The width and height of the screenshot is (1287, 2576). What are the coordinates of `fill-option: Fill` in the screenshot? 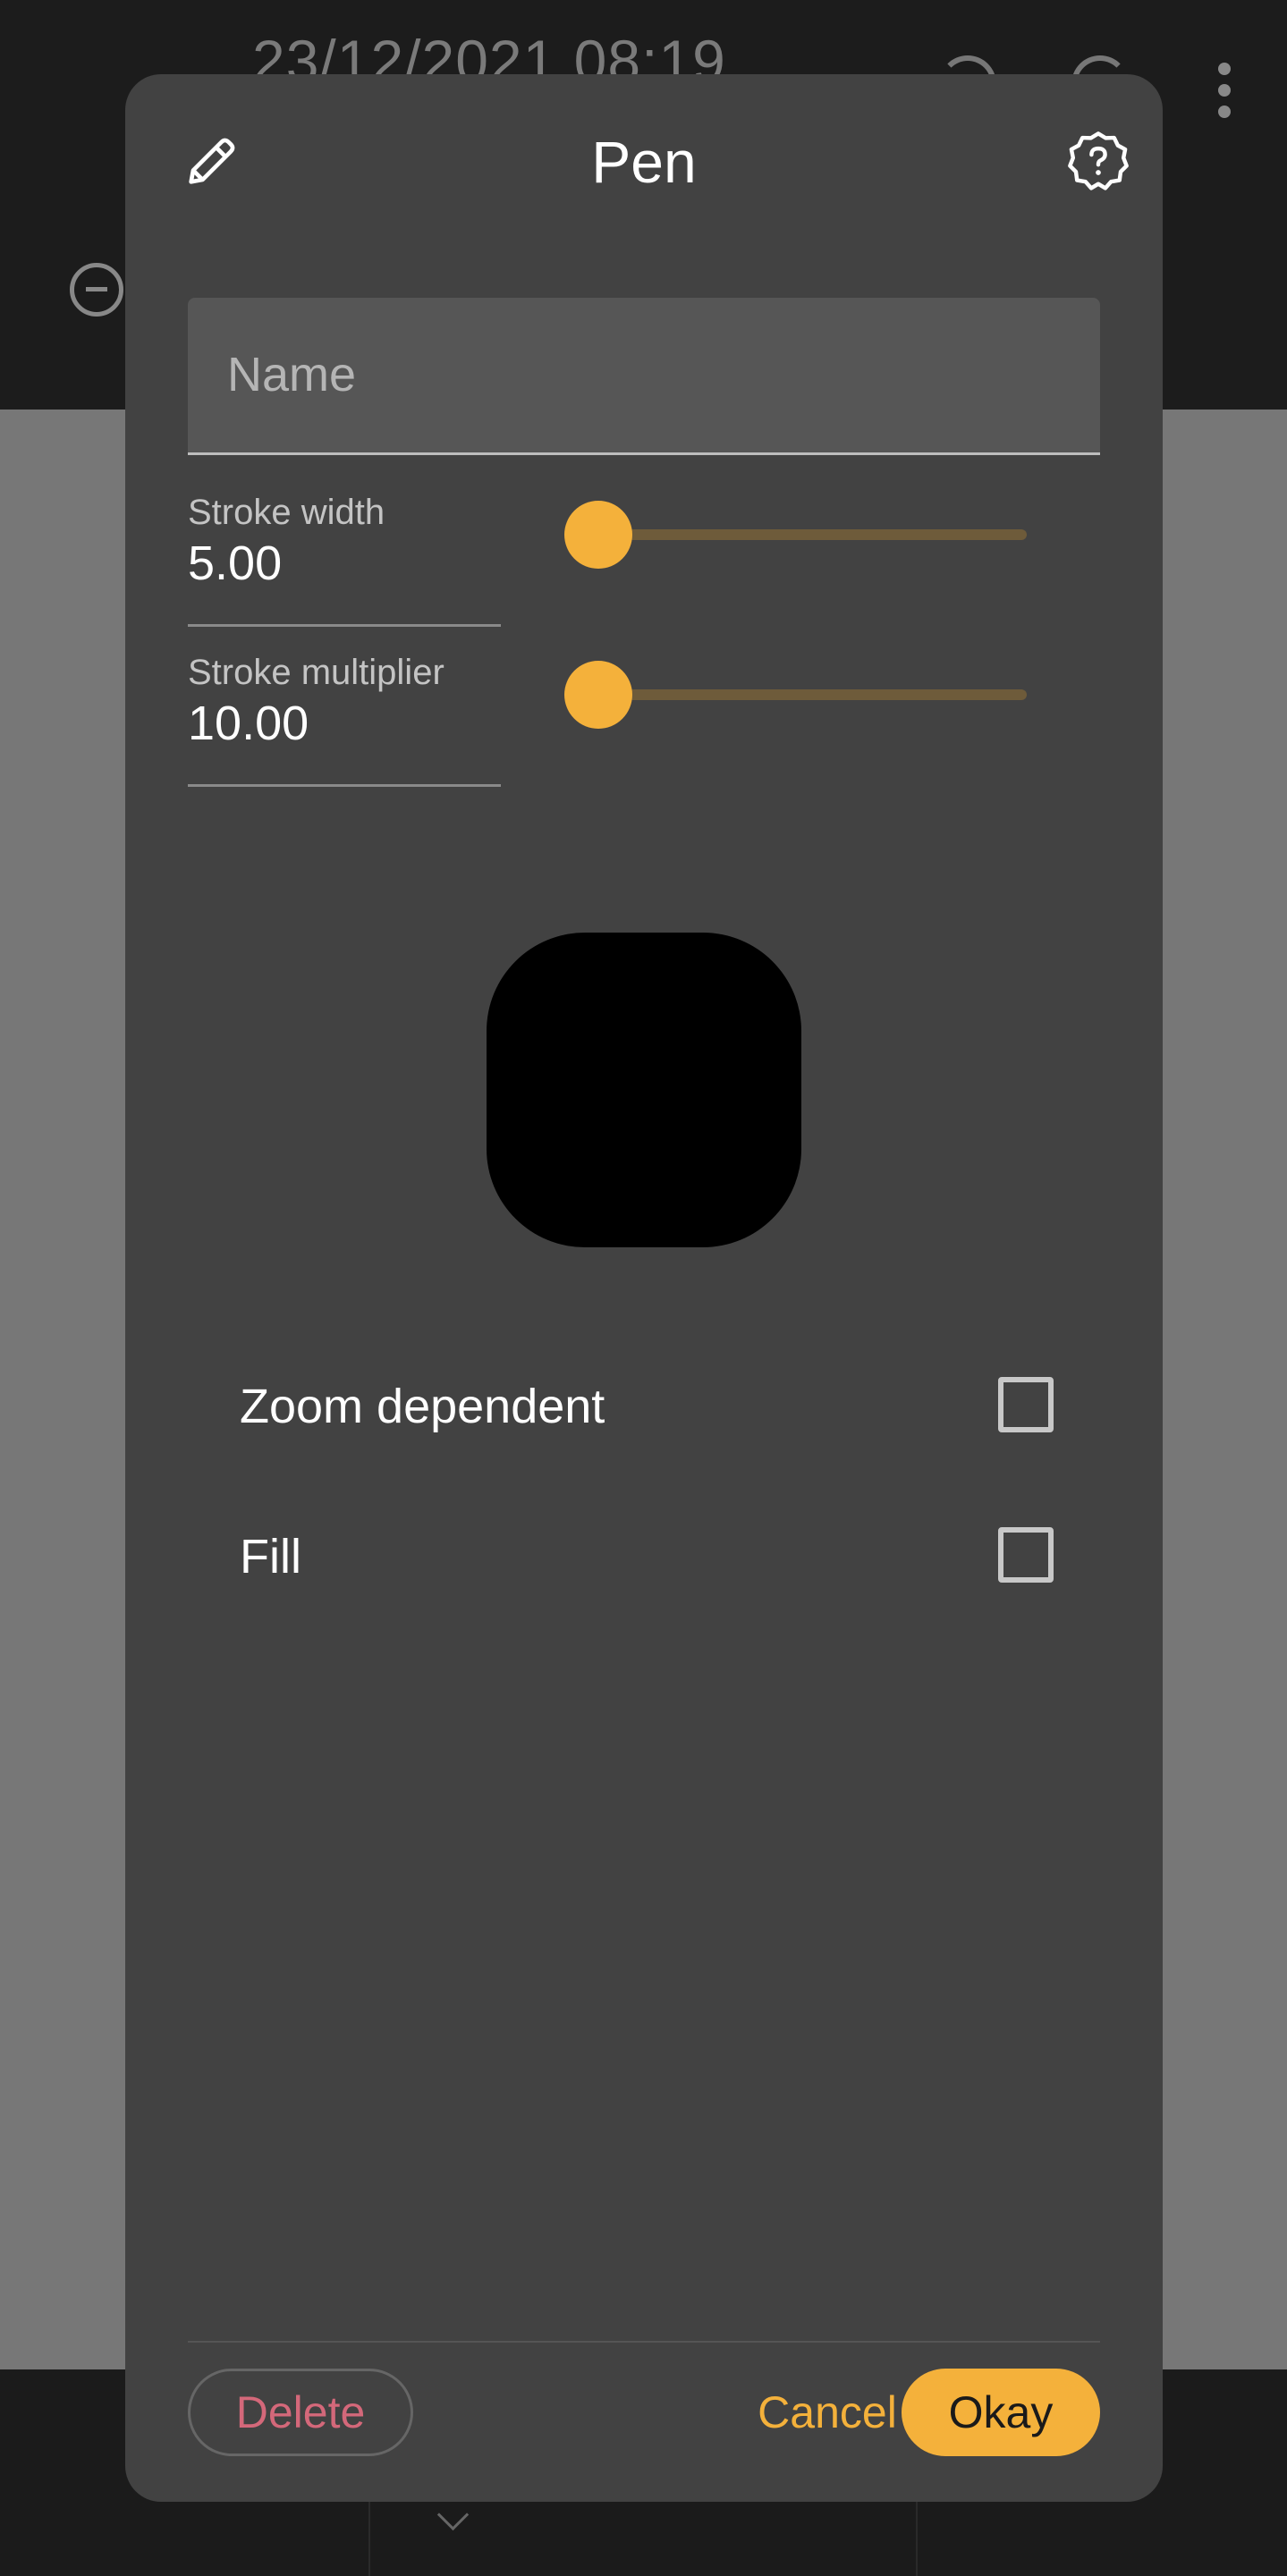 It's located at (647, 1558).